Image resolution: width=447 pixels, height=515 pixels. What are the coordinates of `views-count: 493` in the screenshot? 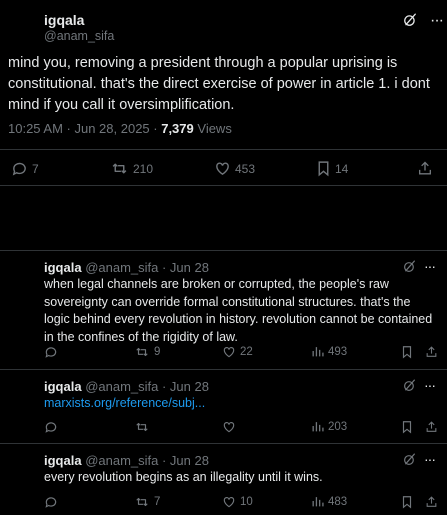 It's located at (338, 351).